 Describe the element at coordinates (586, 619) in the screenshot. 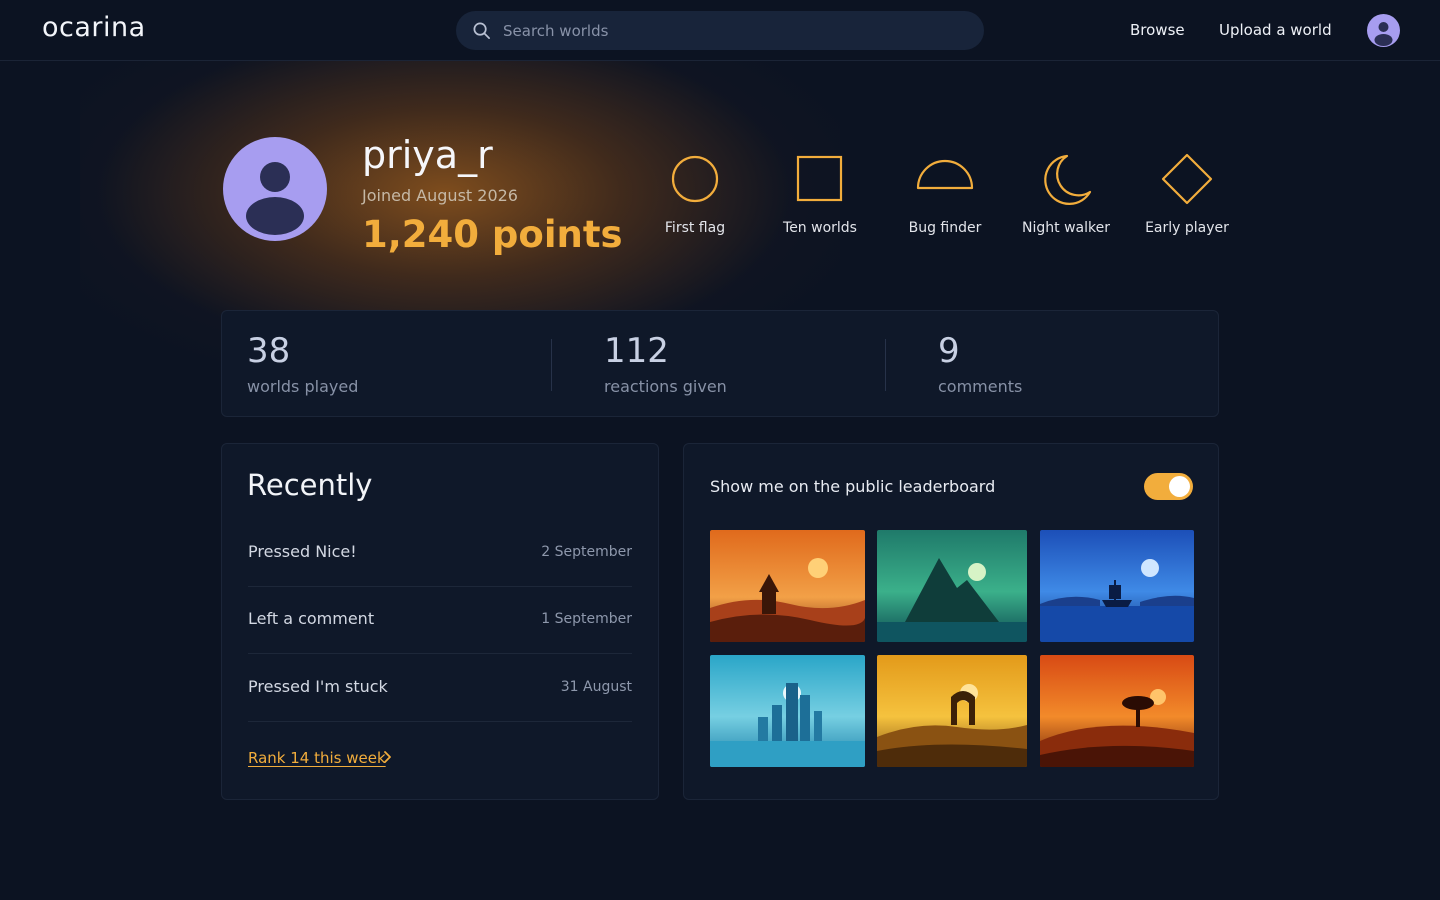

I see `activity-date: 1 September` at that location.